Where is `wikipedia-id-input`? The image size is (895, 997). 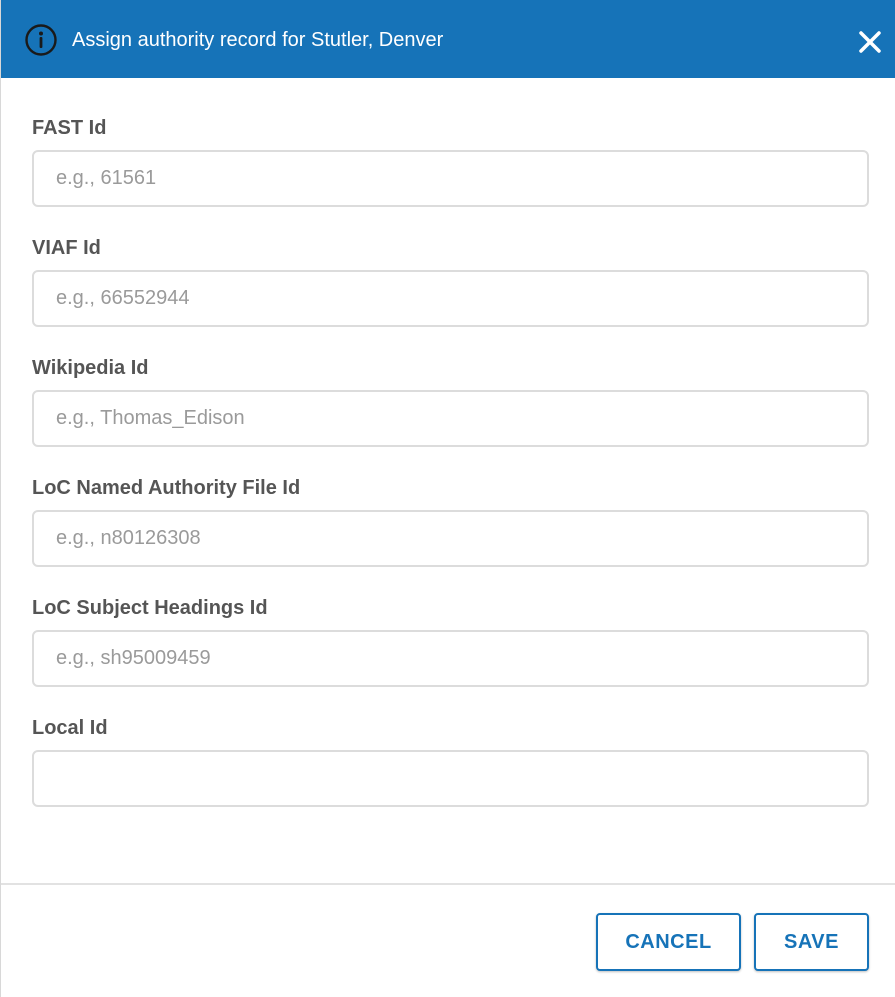
wikipedia-id-input is located at coordinates (450, 418).